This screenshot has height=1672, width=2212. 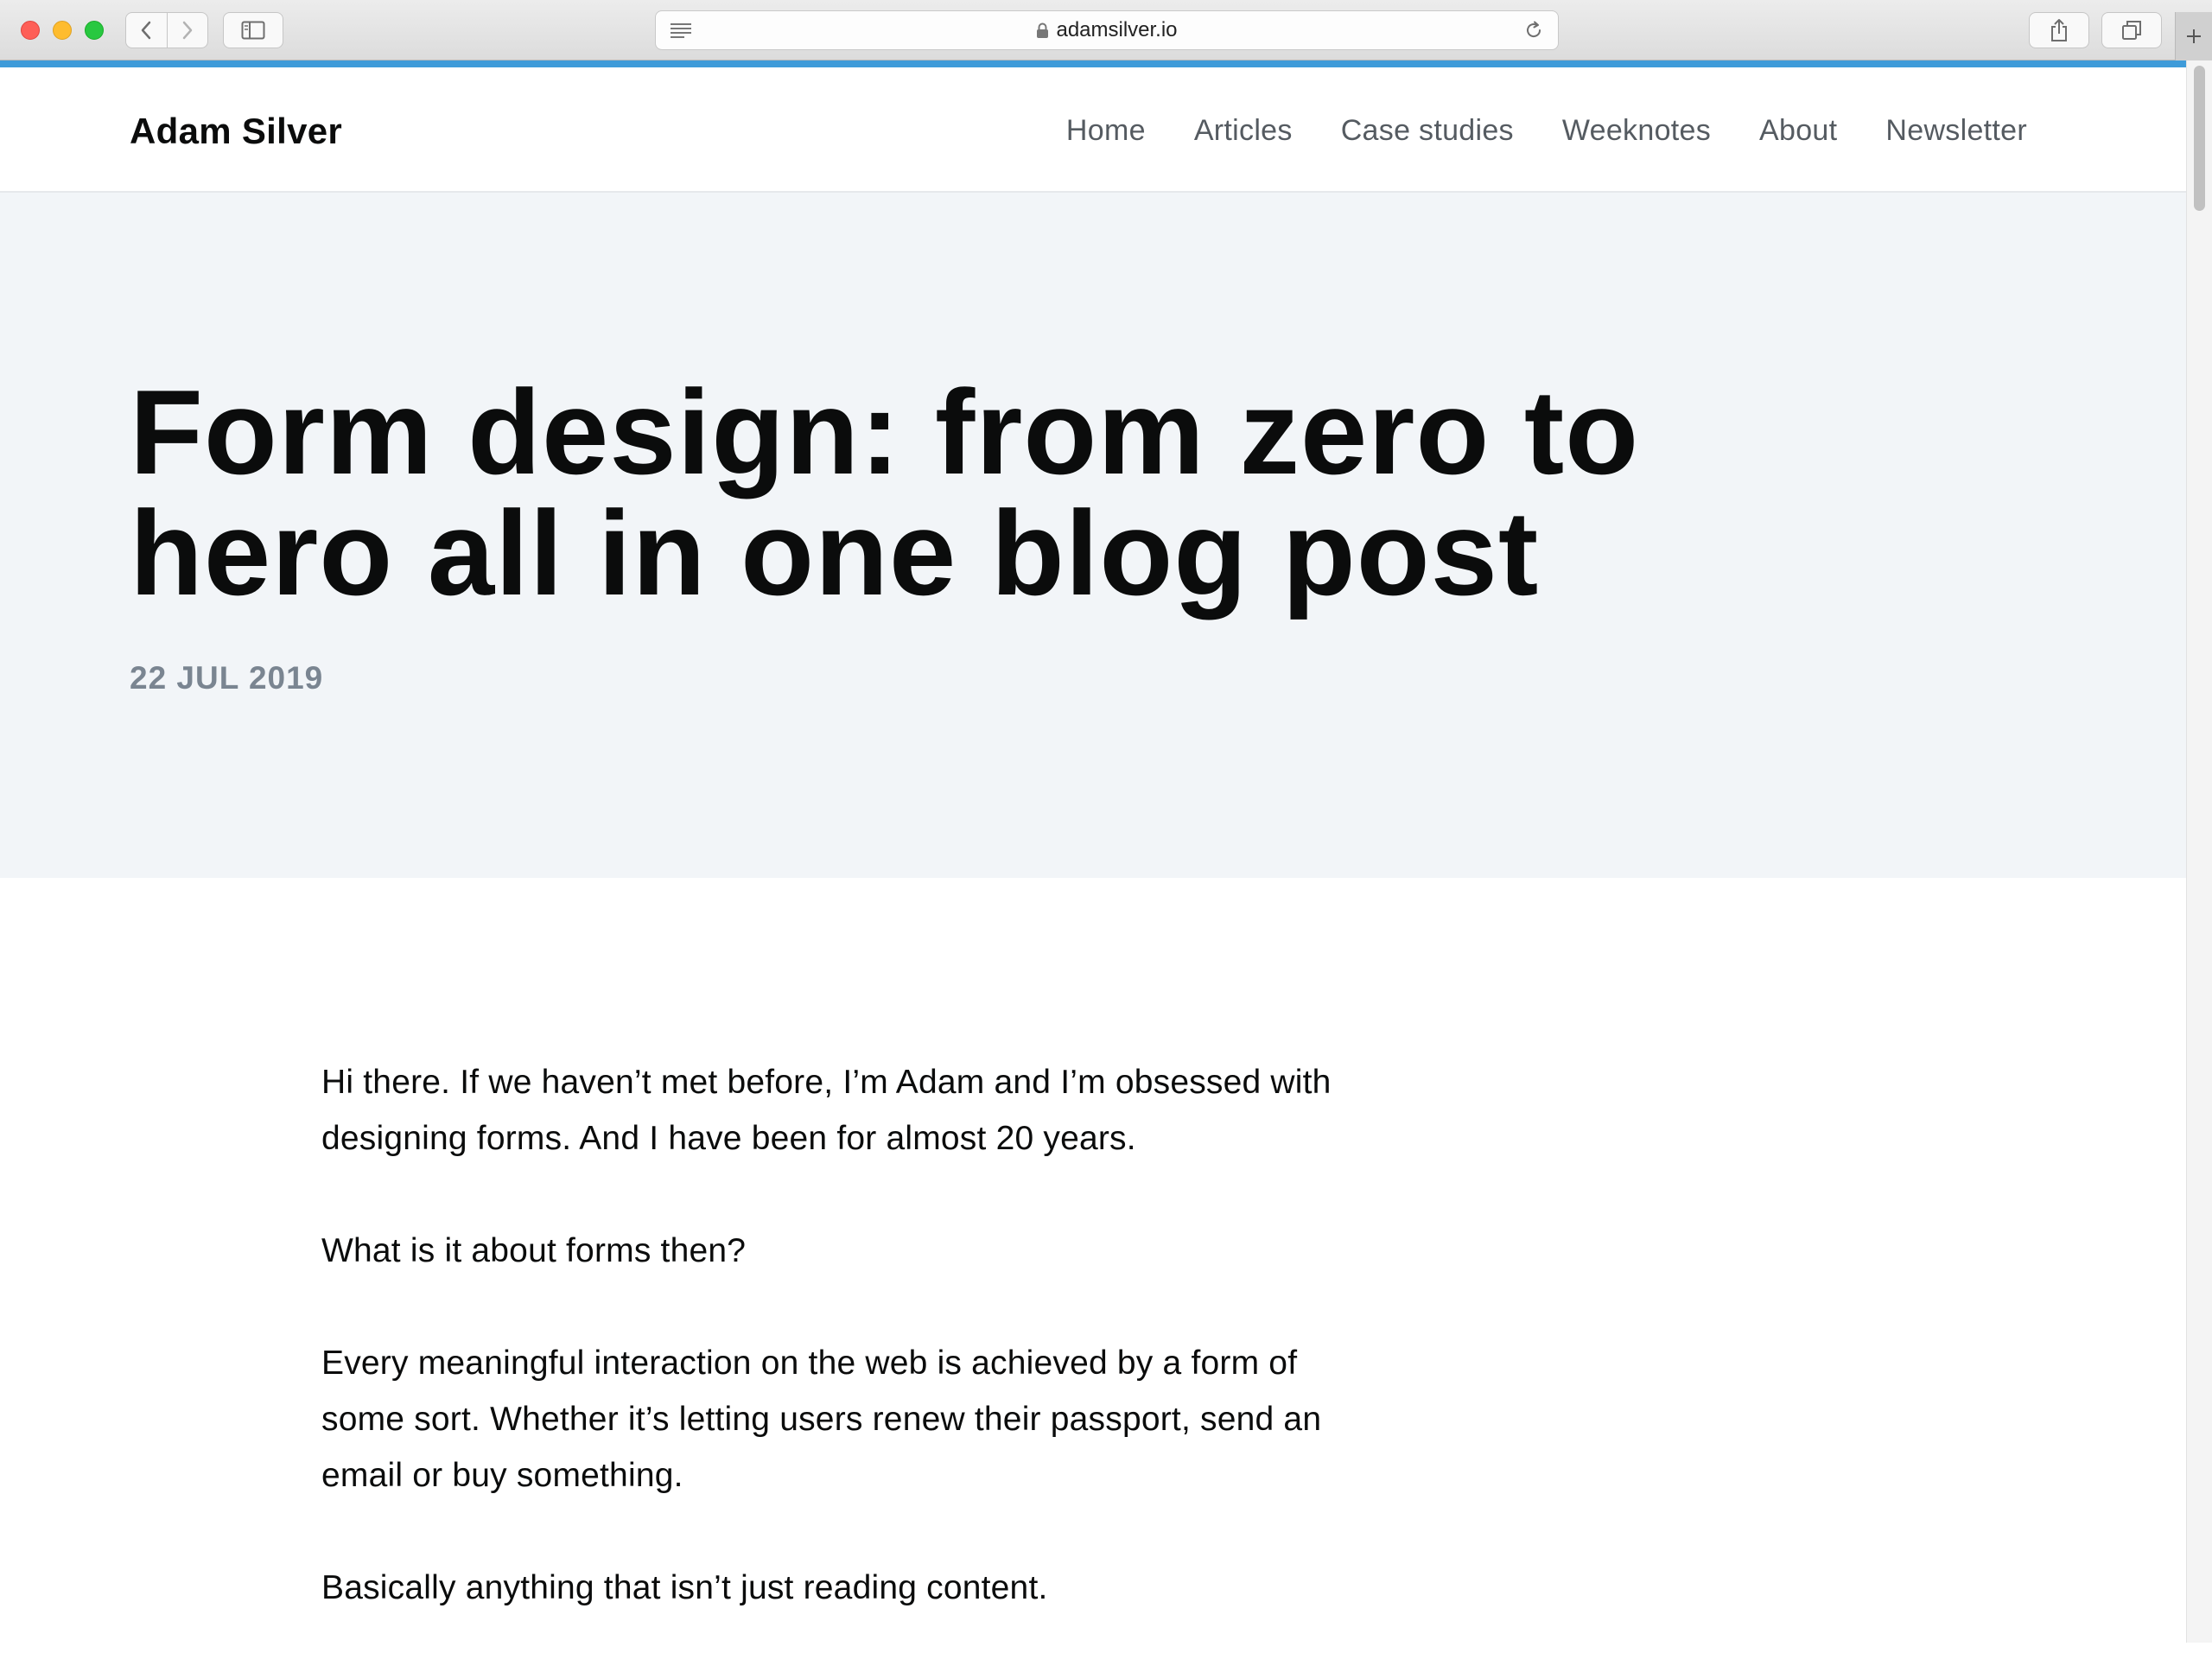 I want to click on plus-icon, so click(x=2194, y=36).